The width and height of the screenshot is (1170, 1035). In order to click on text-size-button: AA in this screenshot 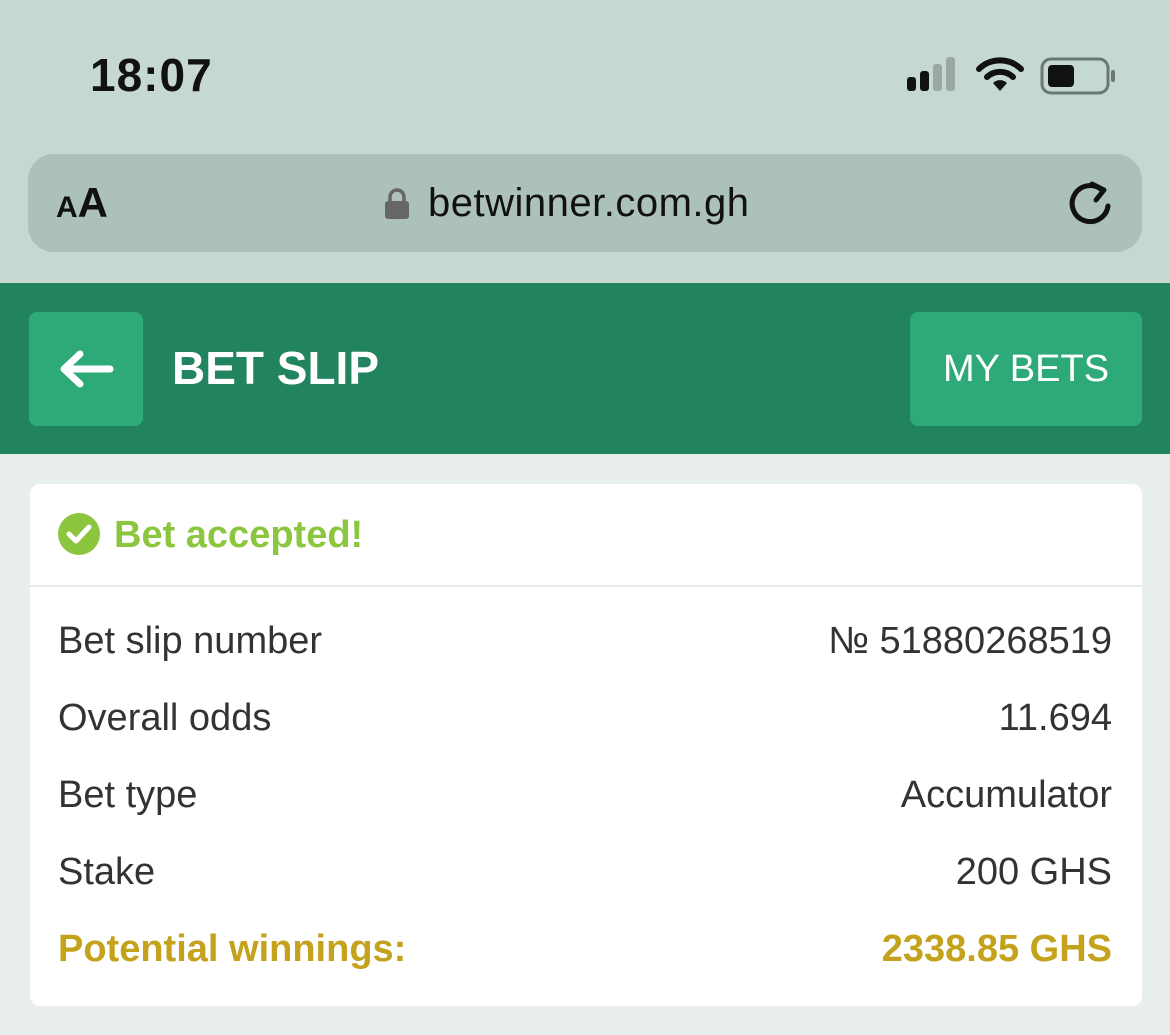, I will do `click(82, 203)`.